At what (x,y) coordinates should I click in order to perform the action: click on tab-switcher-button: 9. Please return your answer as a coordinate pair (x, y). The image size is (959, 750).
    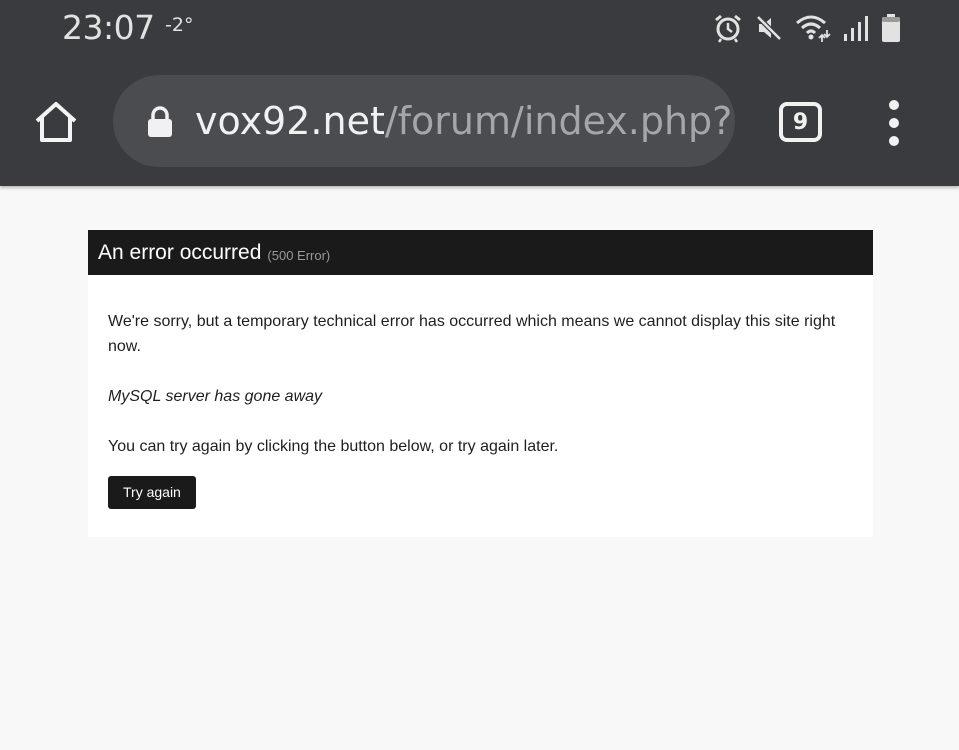
    Looking at the image, I should click on (800, 122).